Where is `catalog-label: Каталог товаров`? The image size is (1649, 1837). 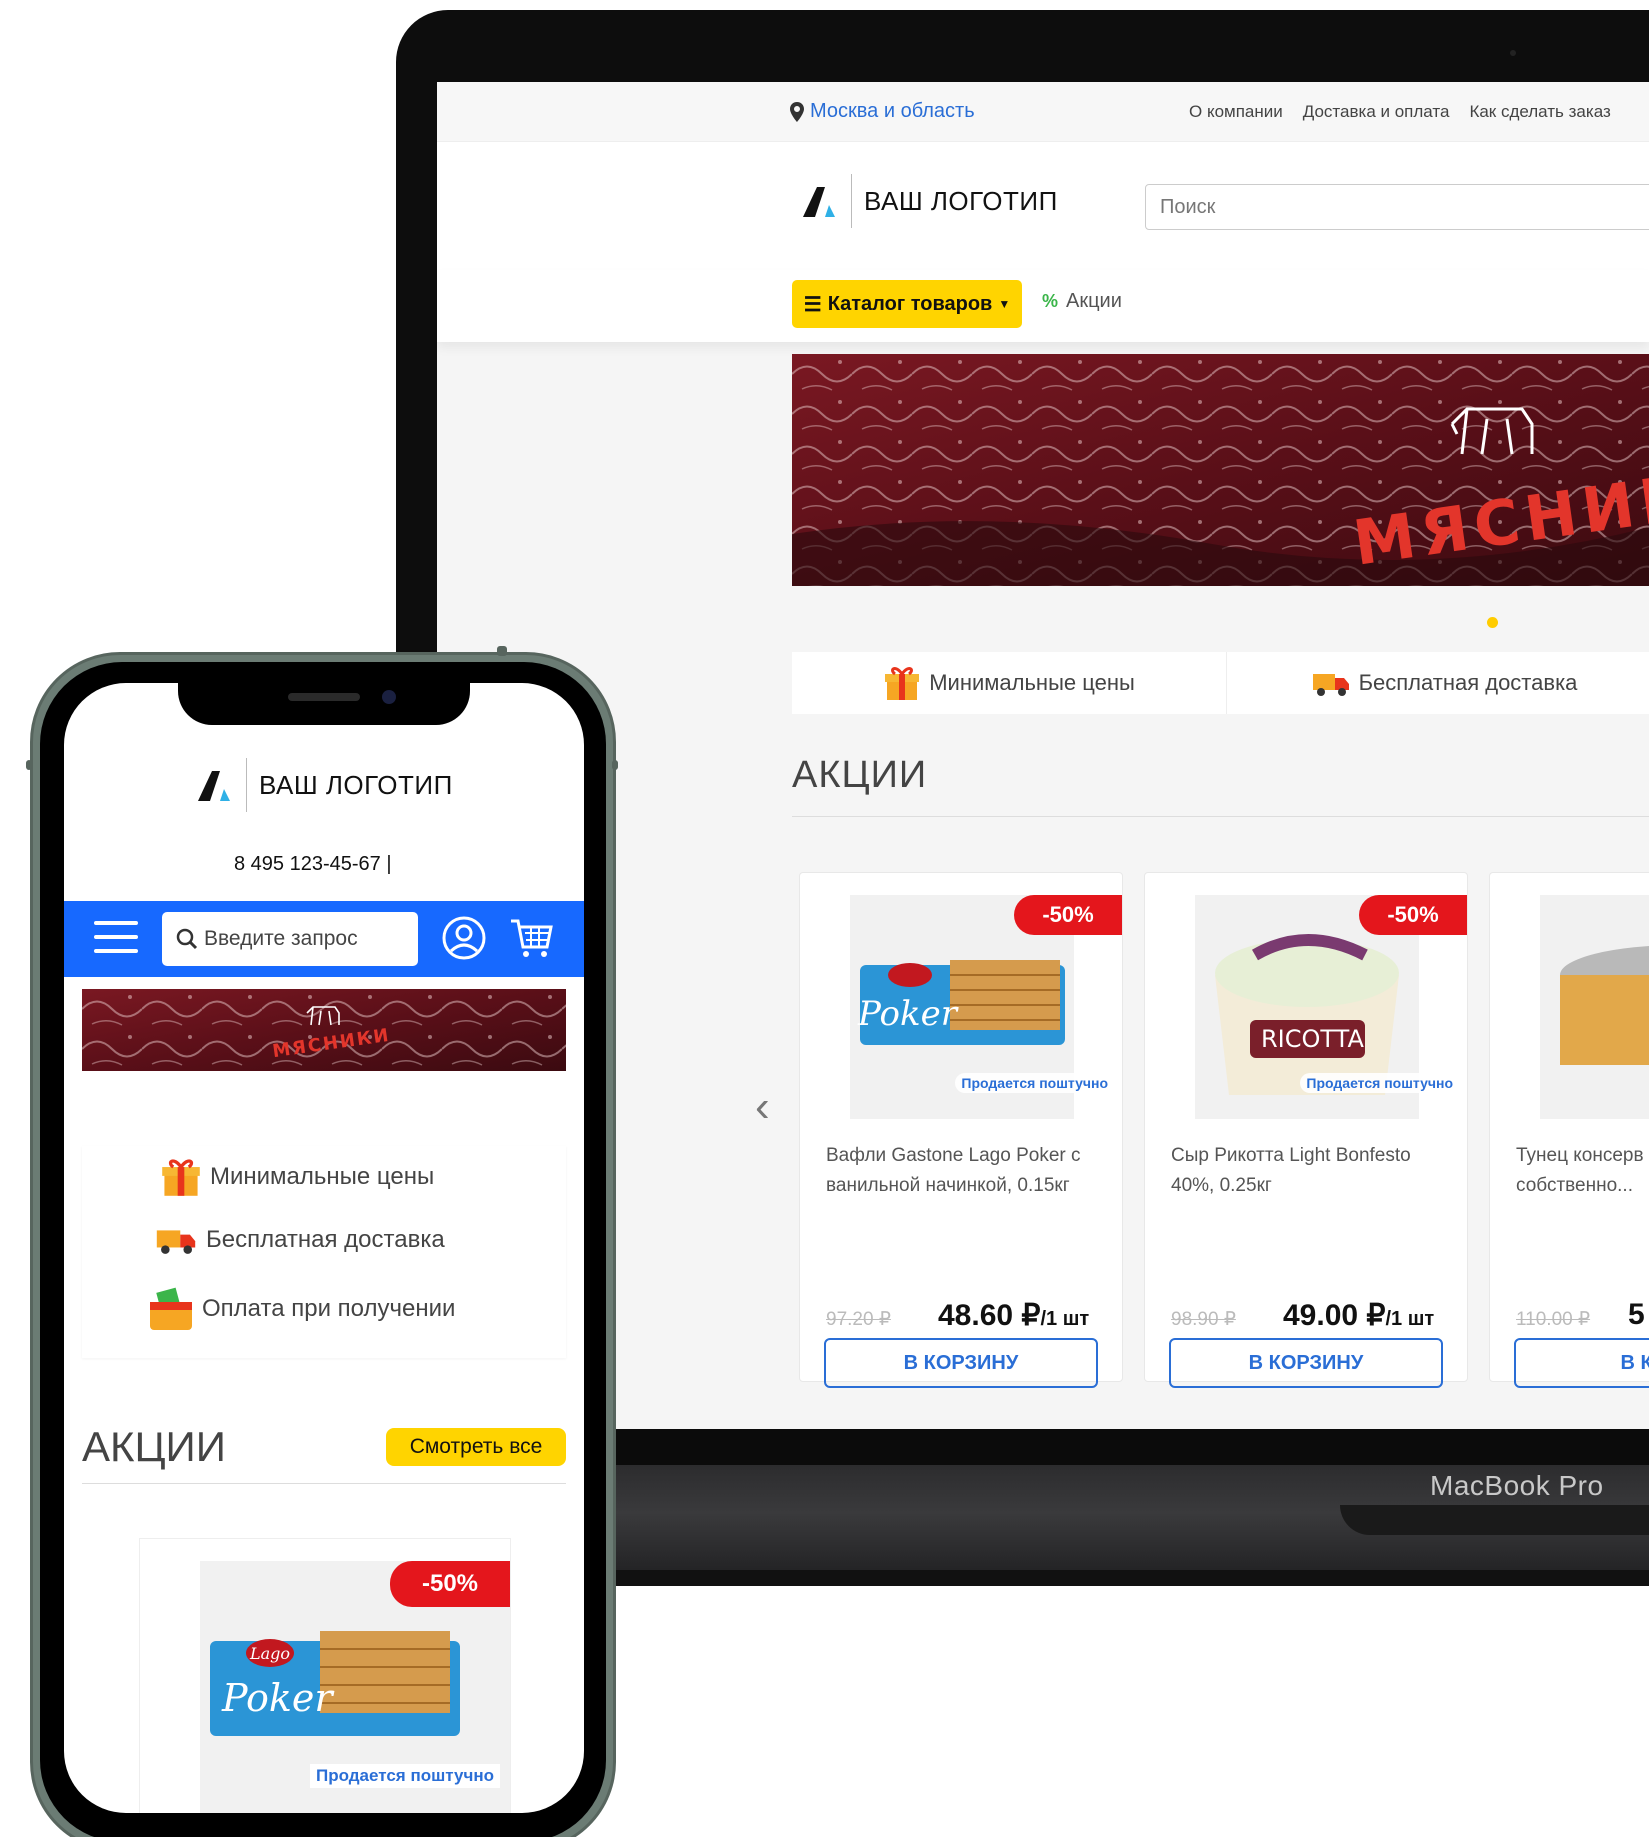
catalog-label: Каталог товаров is located at coordinates (910, 303).